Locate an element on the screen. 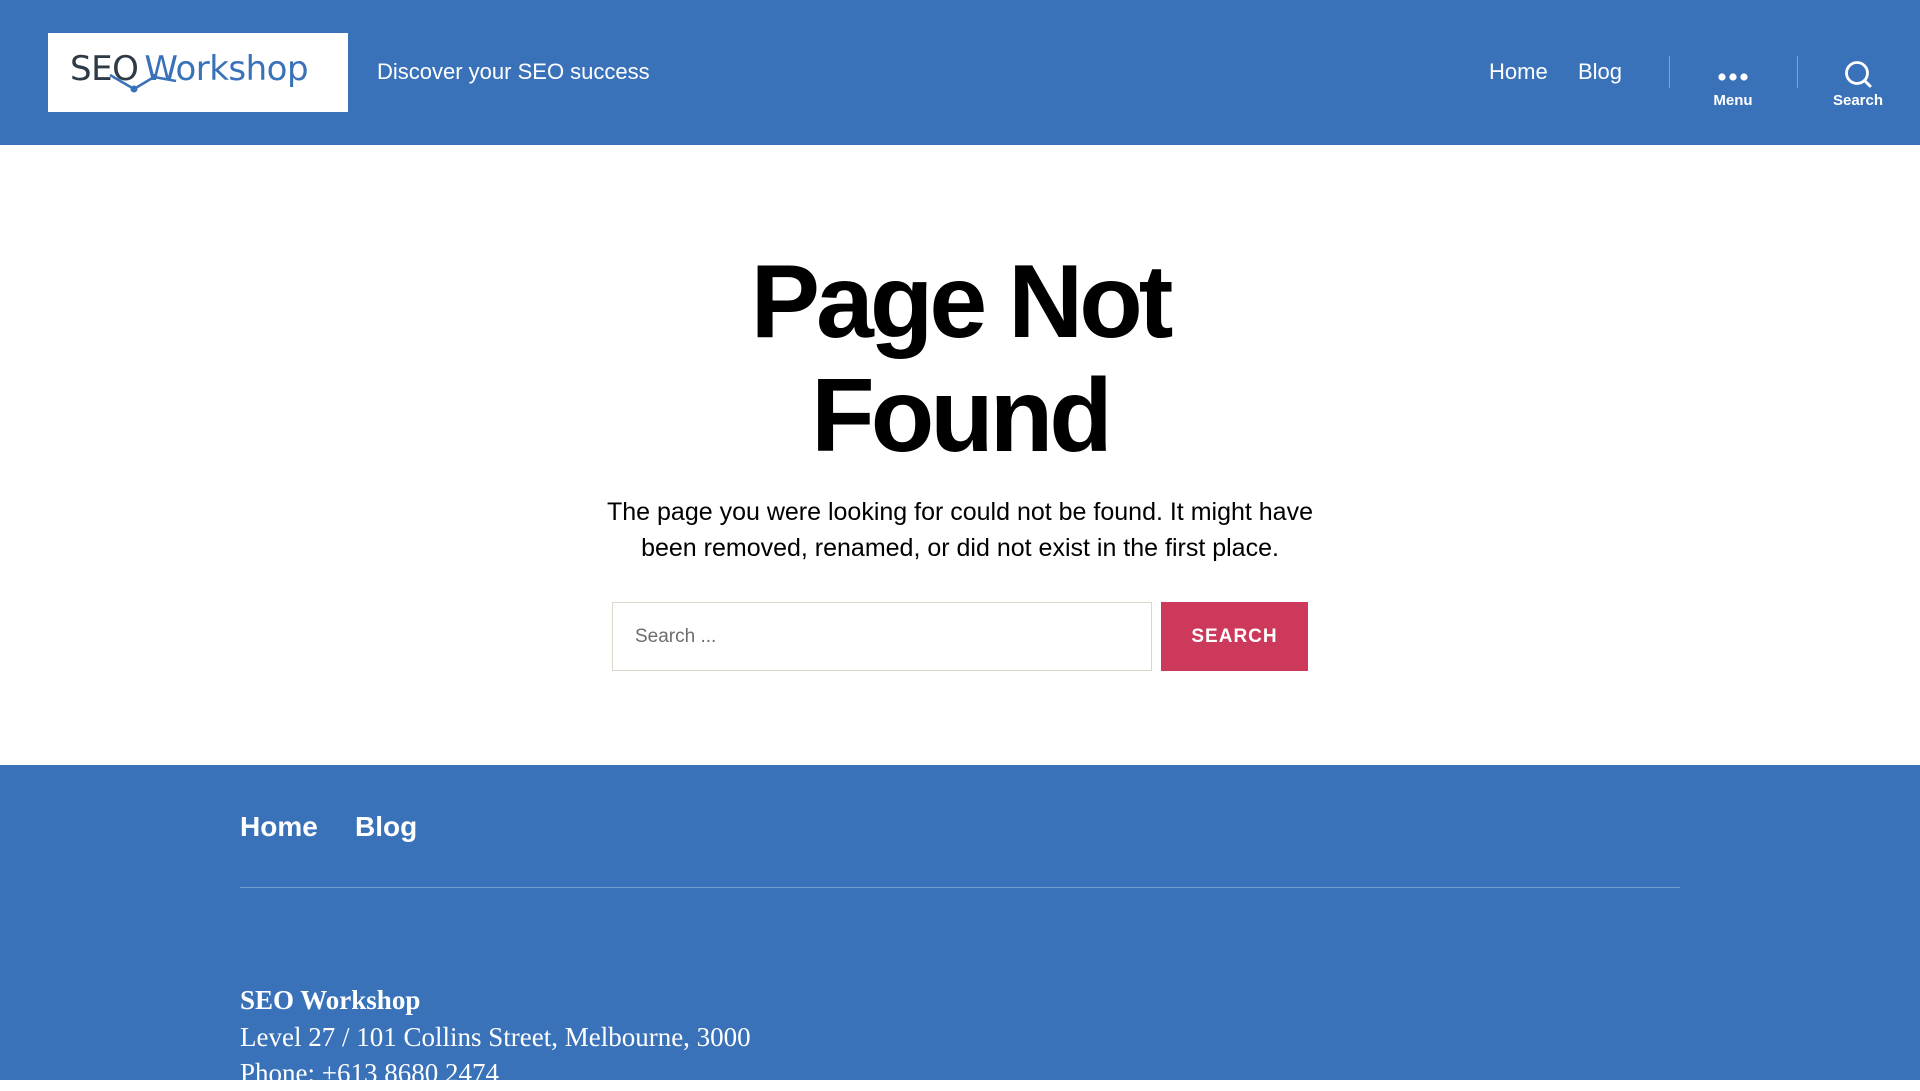  page-title: Page Not Found is located at coordinates (962, 359).